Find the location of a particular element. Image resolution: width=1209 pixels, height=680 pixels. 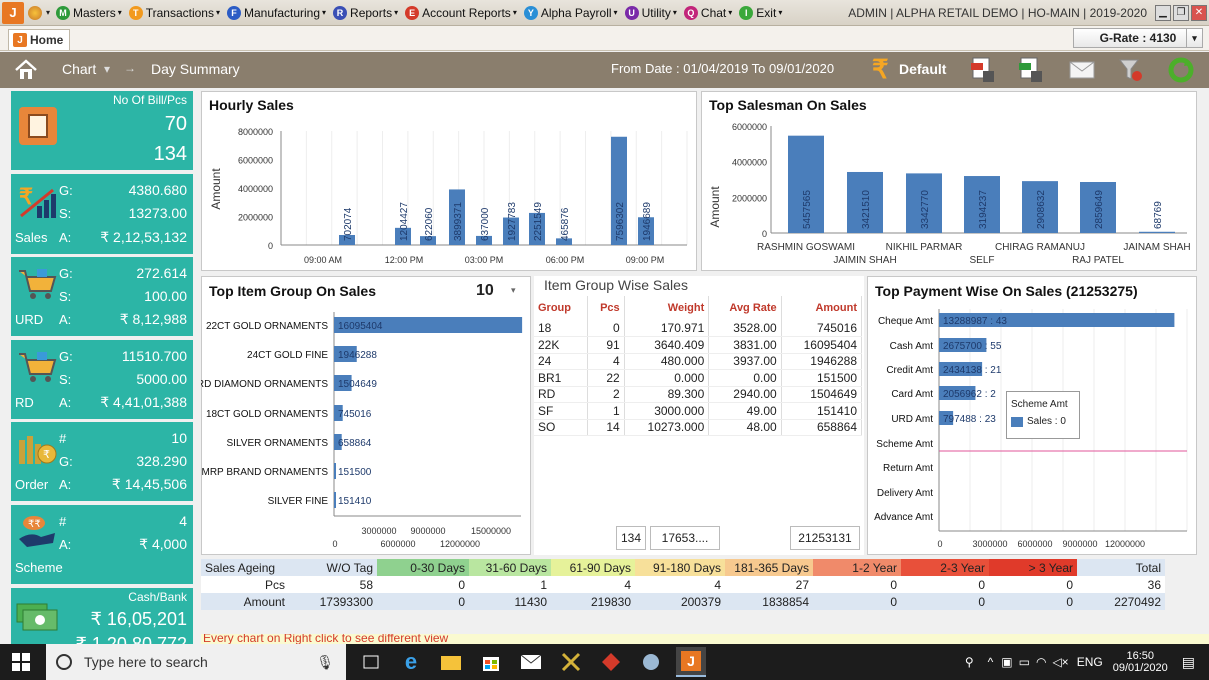

edge-icon: e is located at coordinates (411, 662).